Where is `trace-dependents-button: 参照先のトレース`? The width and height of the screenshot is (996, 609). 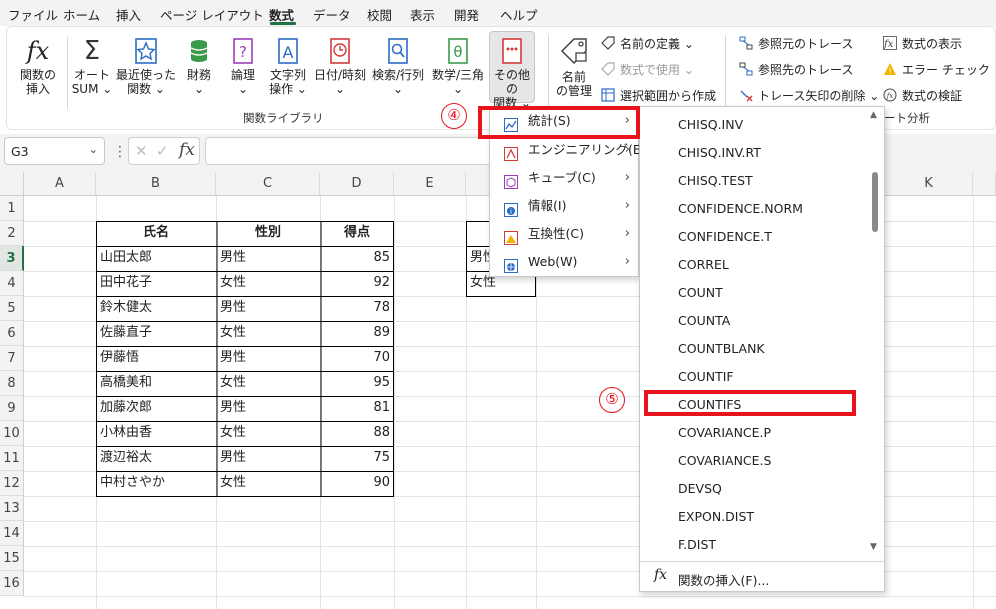
trace-dependents-button: 参照先のトレース is located at coordinates (796, 69).